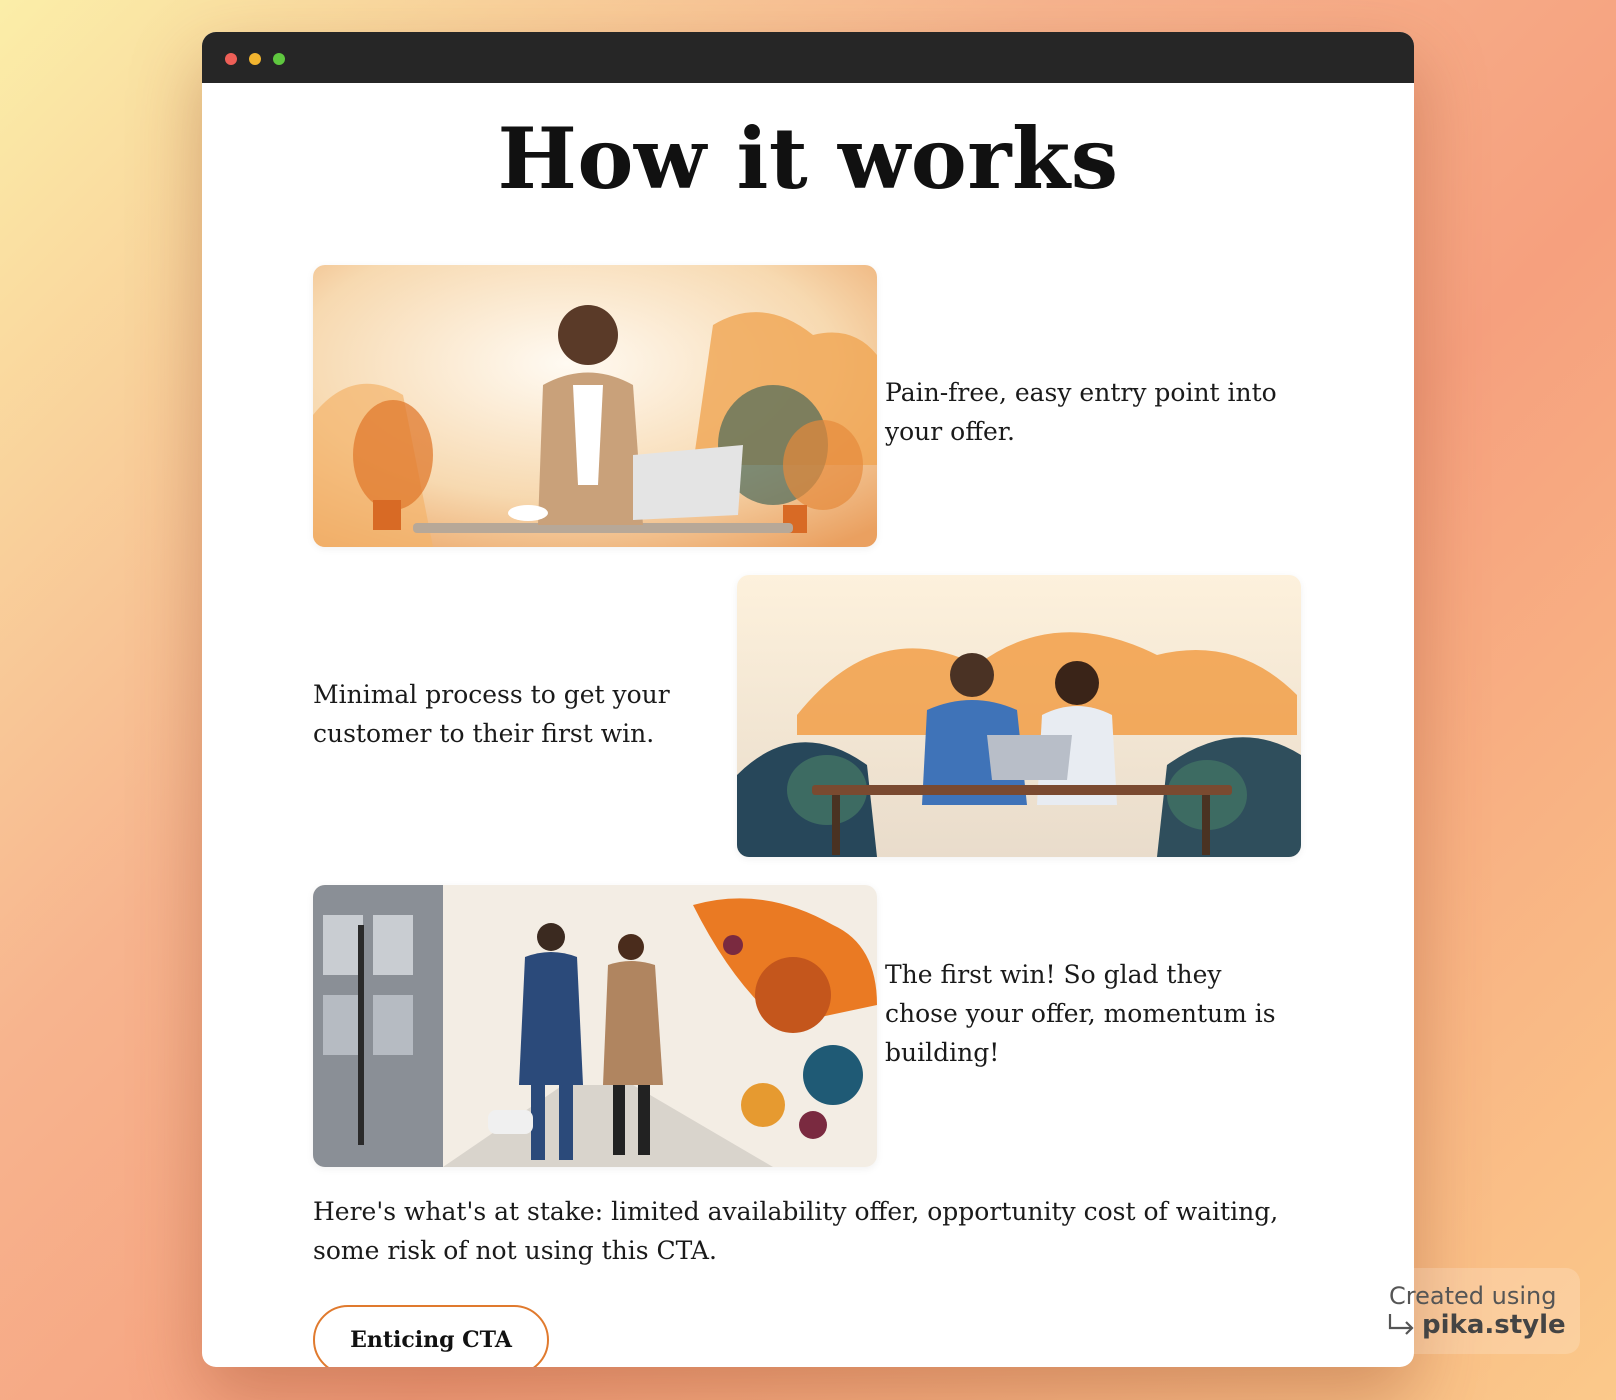  Describe the element at coordinates (808, 158) in the screenshot. I see `page-title: How it works` at that location.